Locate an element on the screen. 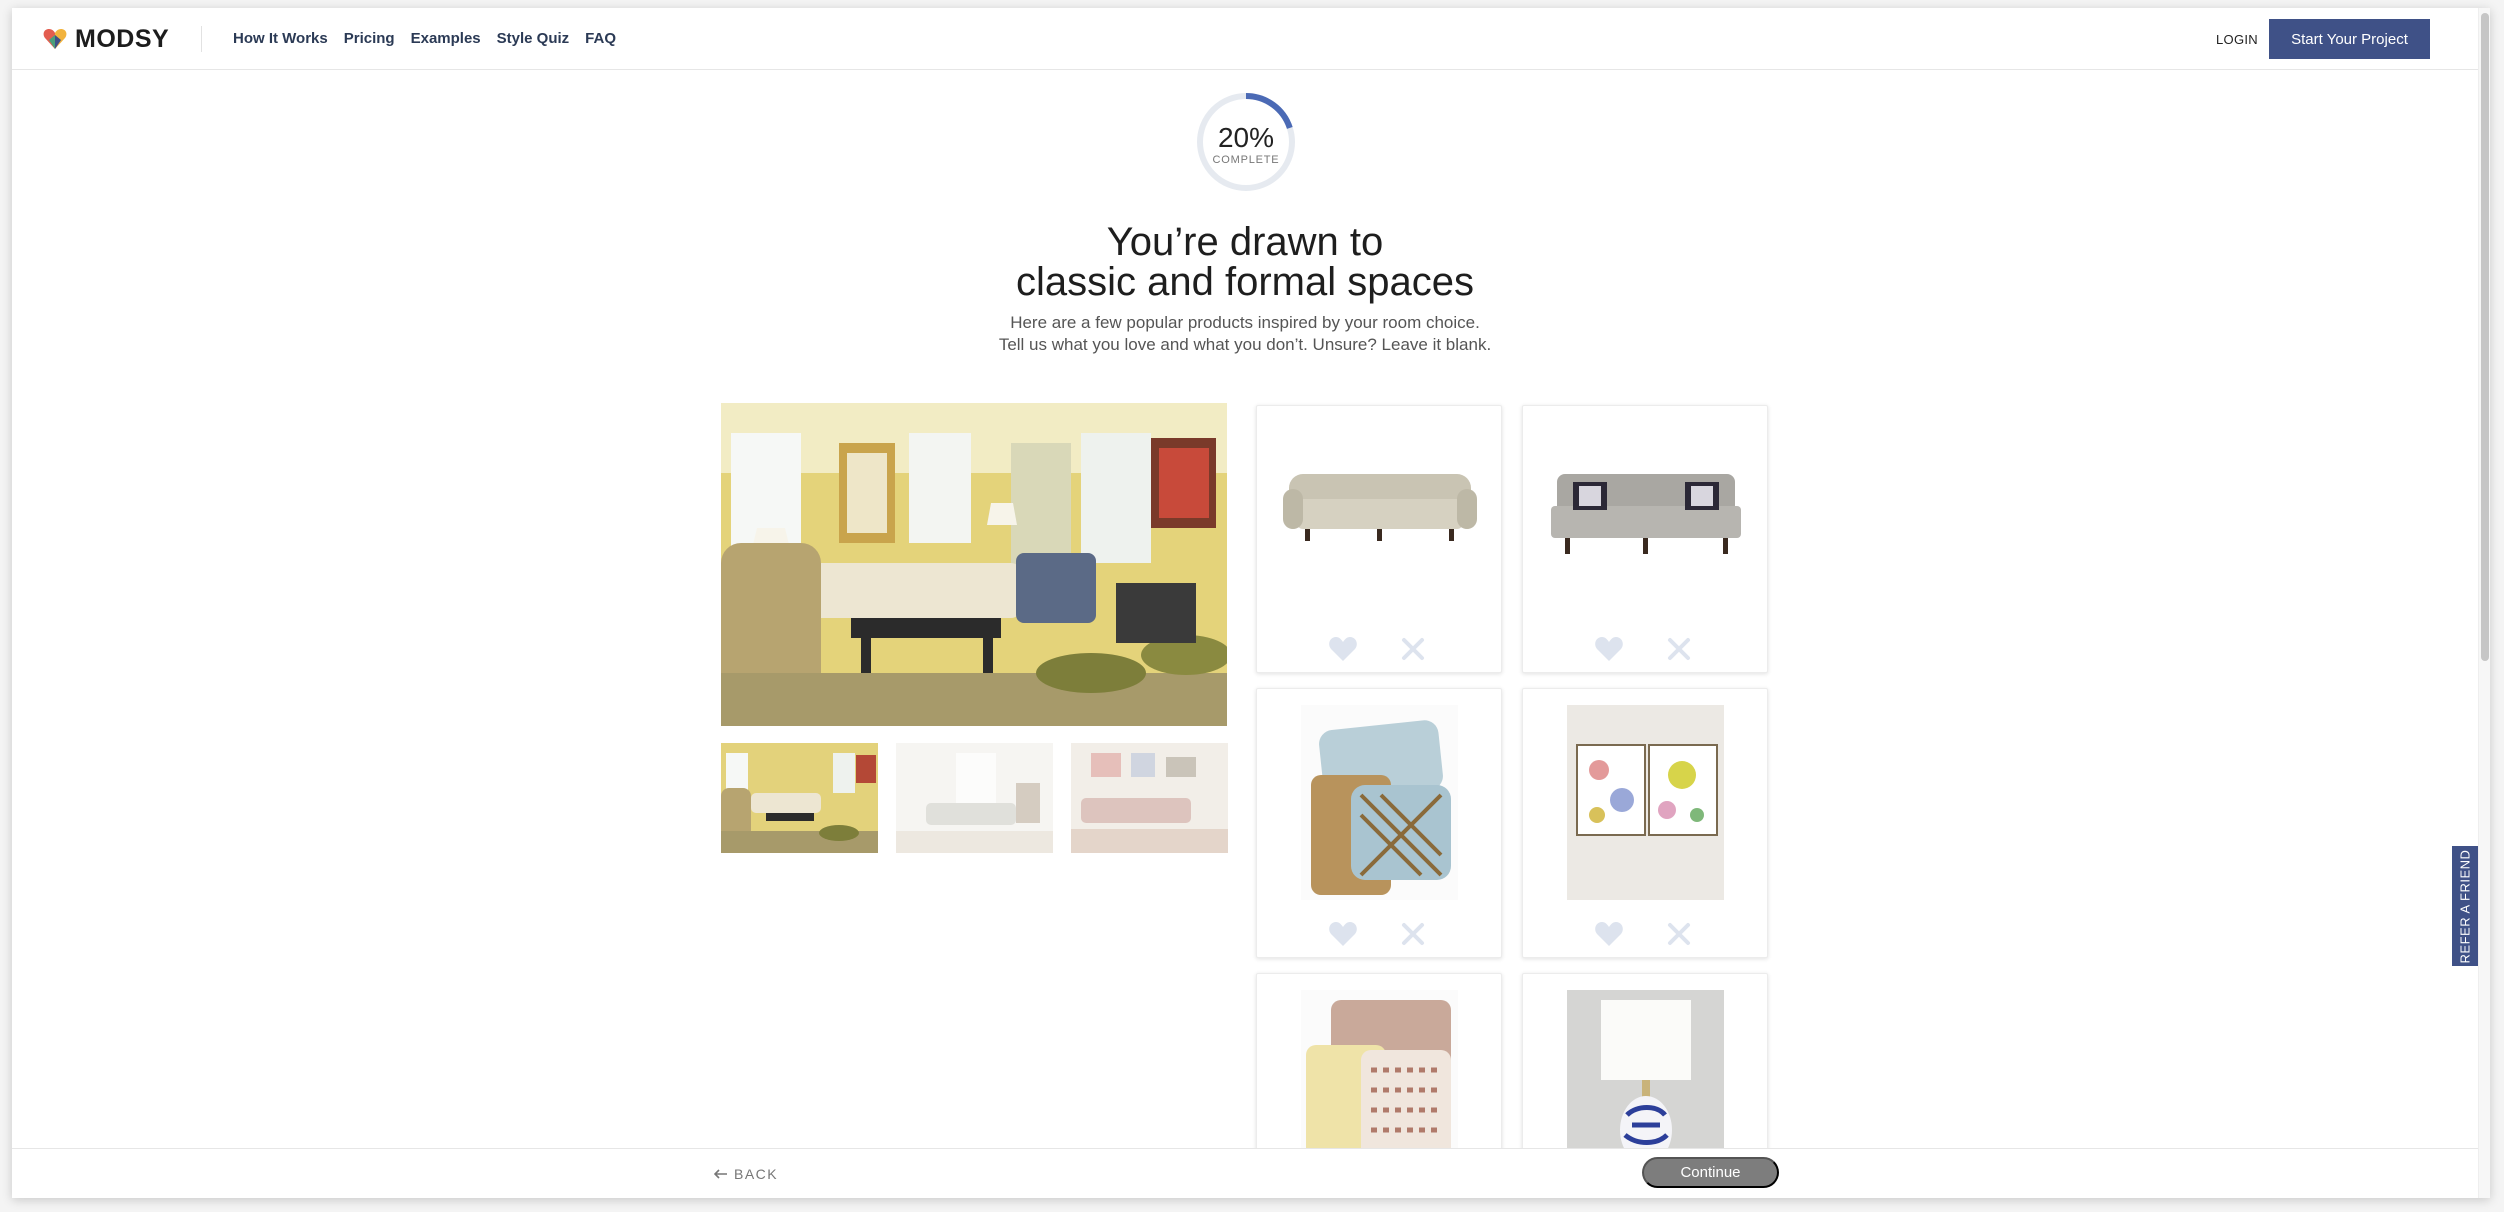  product-card-sofa-tufted is located at coordinates (1379, 539).